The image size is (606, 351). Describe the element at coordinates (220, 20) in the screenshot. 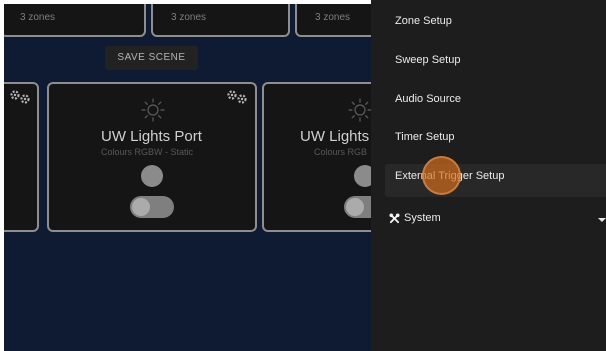

I see `scene-card-2: 3 zones` at that location.